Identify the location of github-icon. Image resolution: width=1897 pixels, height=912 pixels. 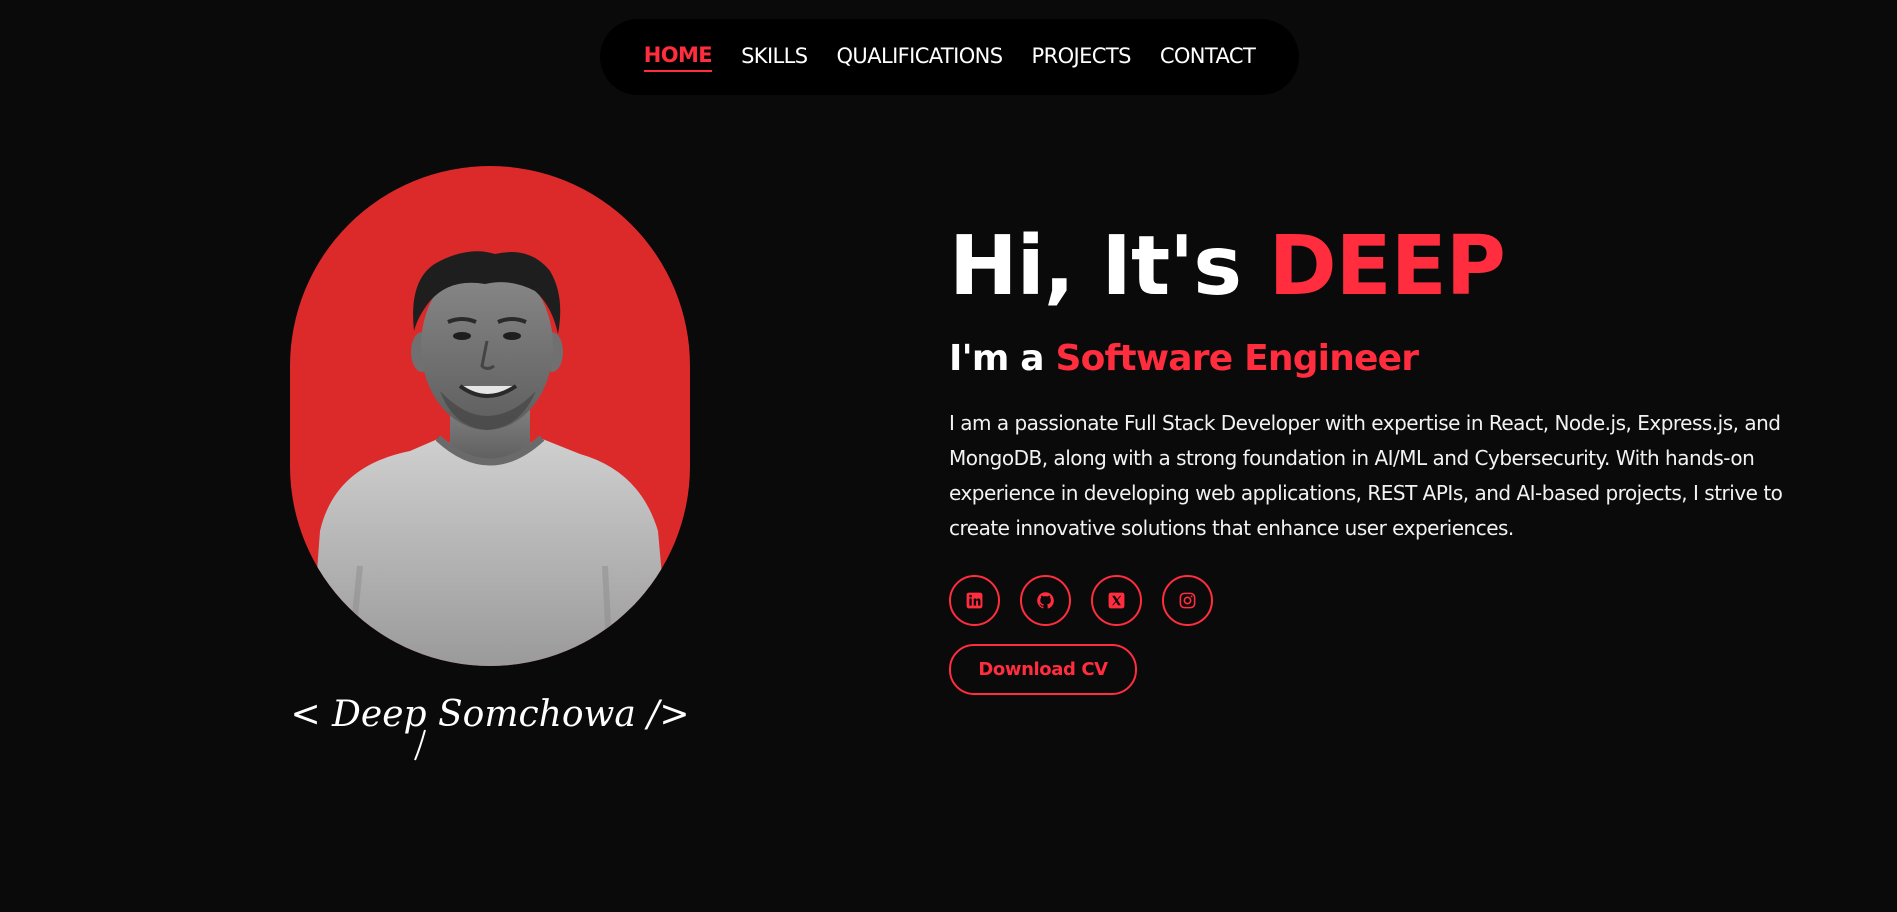
(1045, 600).